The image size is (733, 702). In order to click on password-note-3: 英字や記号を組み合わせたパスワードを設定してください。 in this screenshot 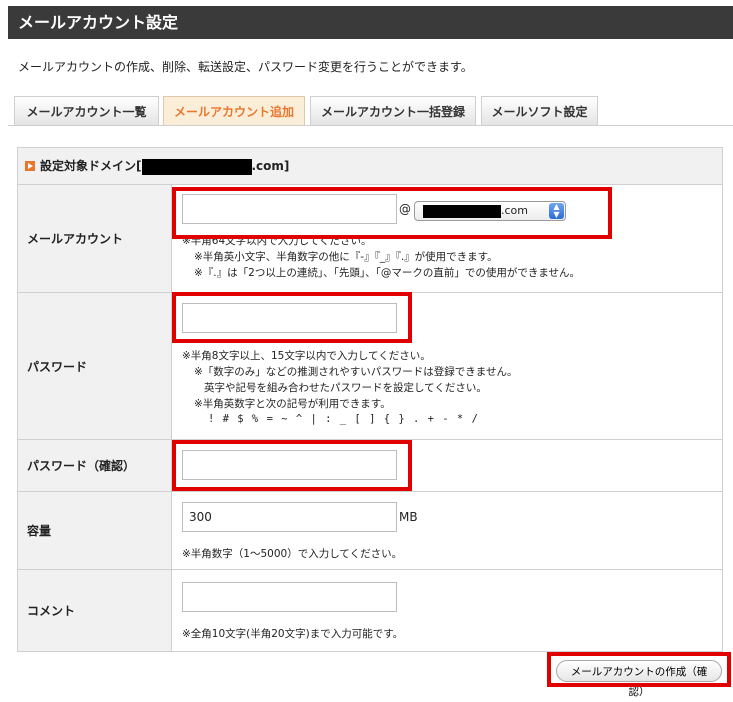, I will do `click(345, 388)`.